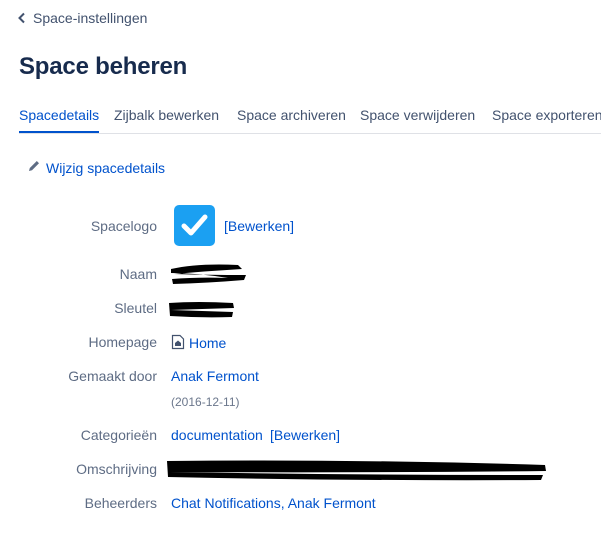 The image size is (601, 543). I want to click on edit-space-details-link: Wijzig spacedetails, so click(96, 167).